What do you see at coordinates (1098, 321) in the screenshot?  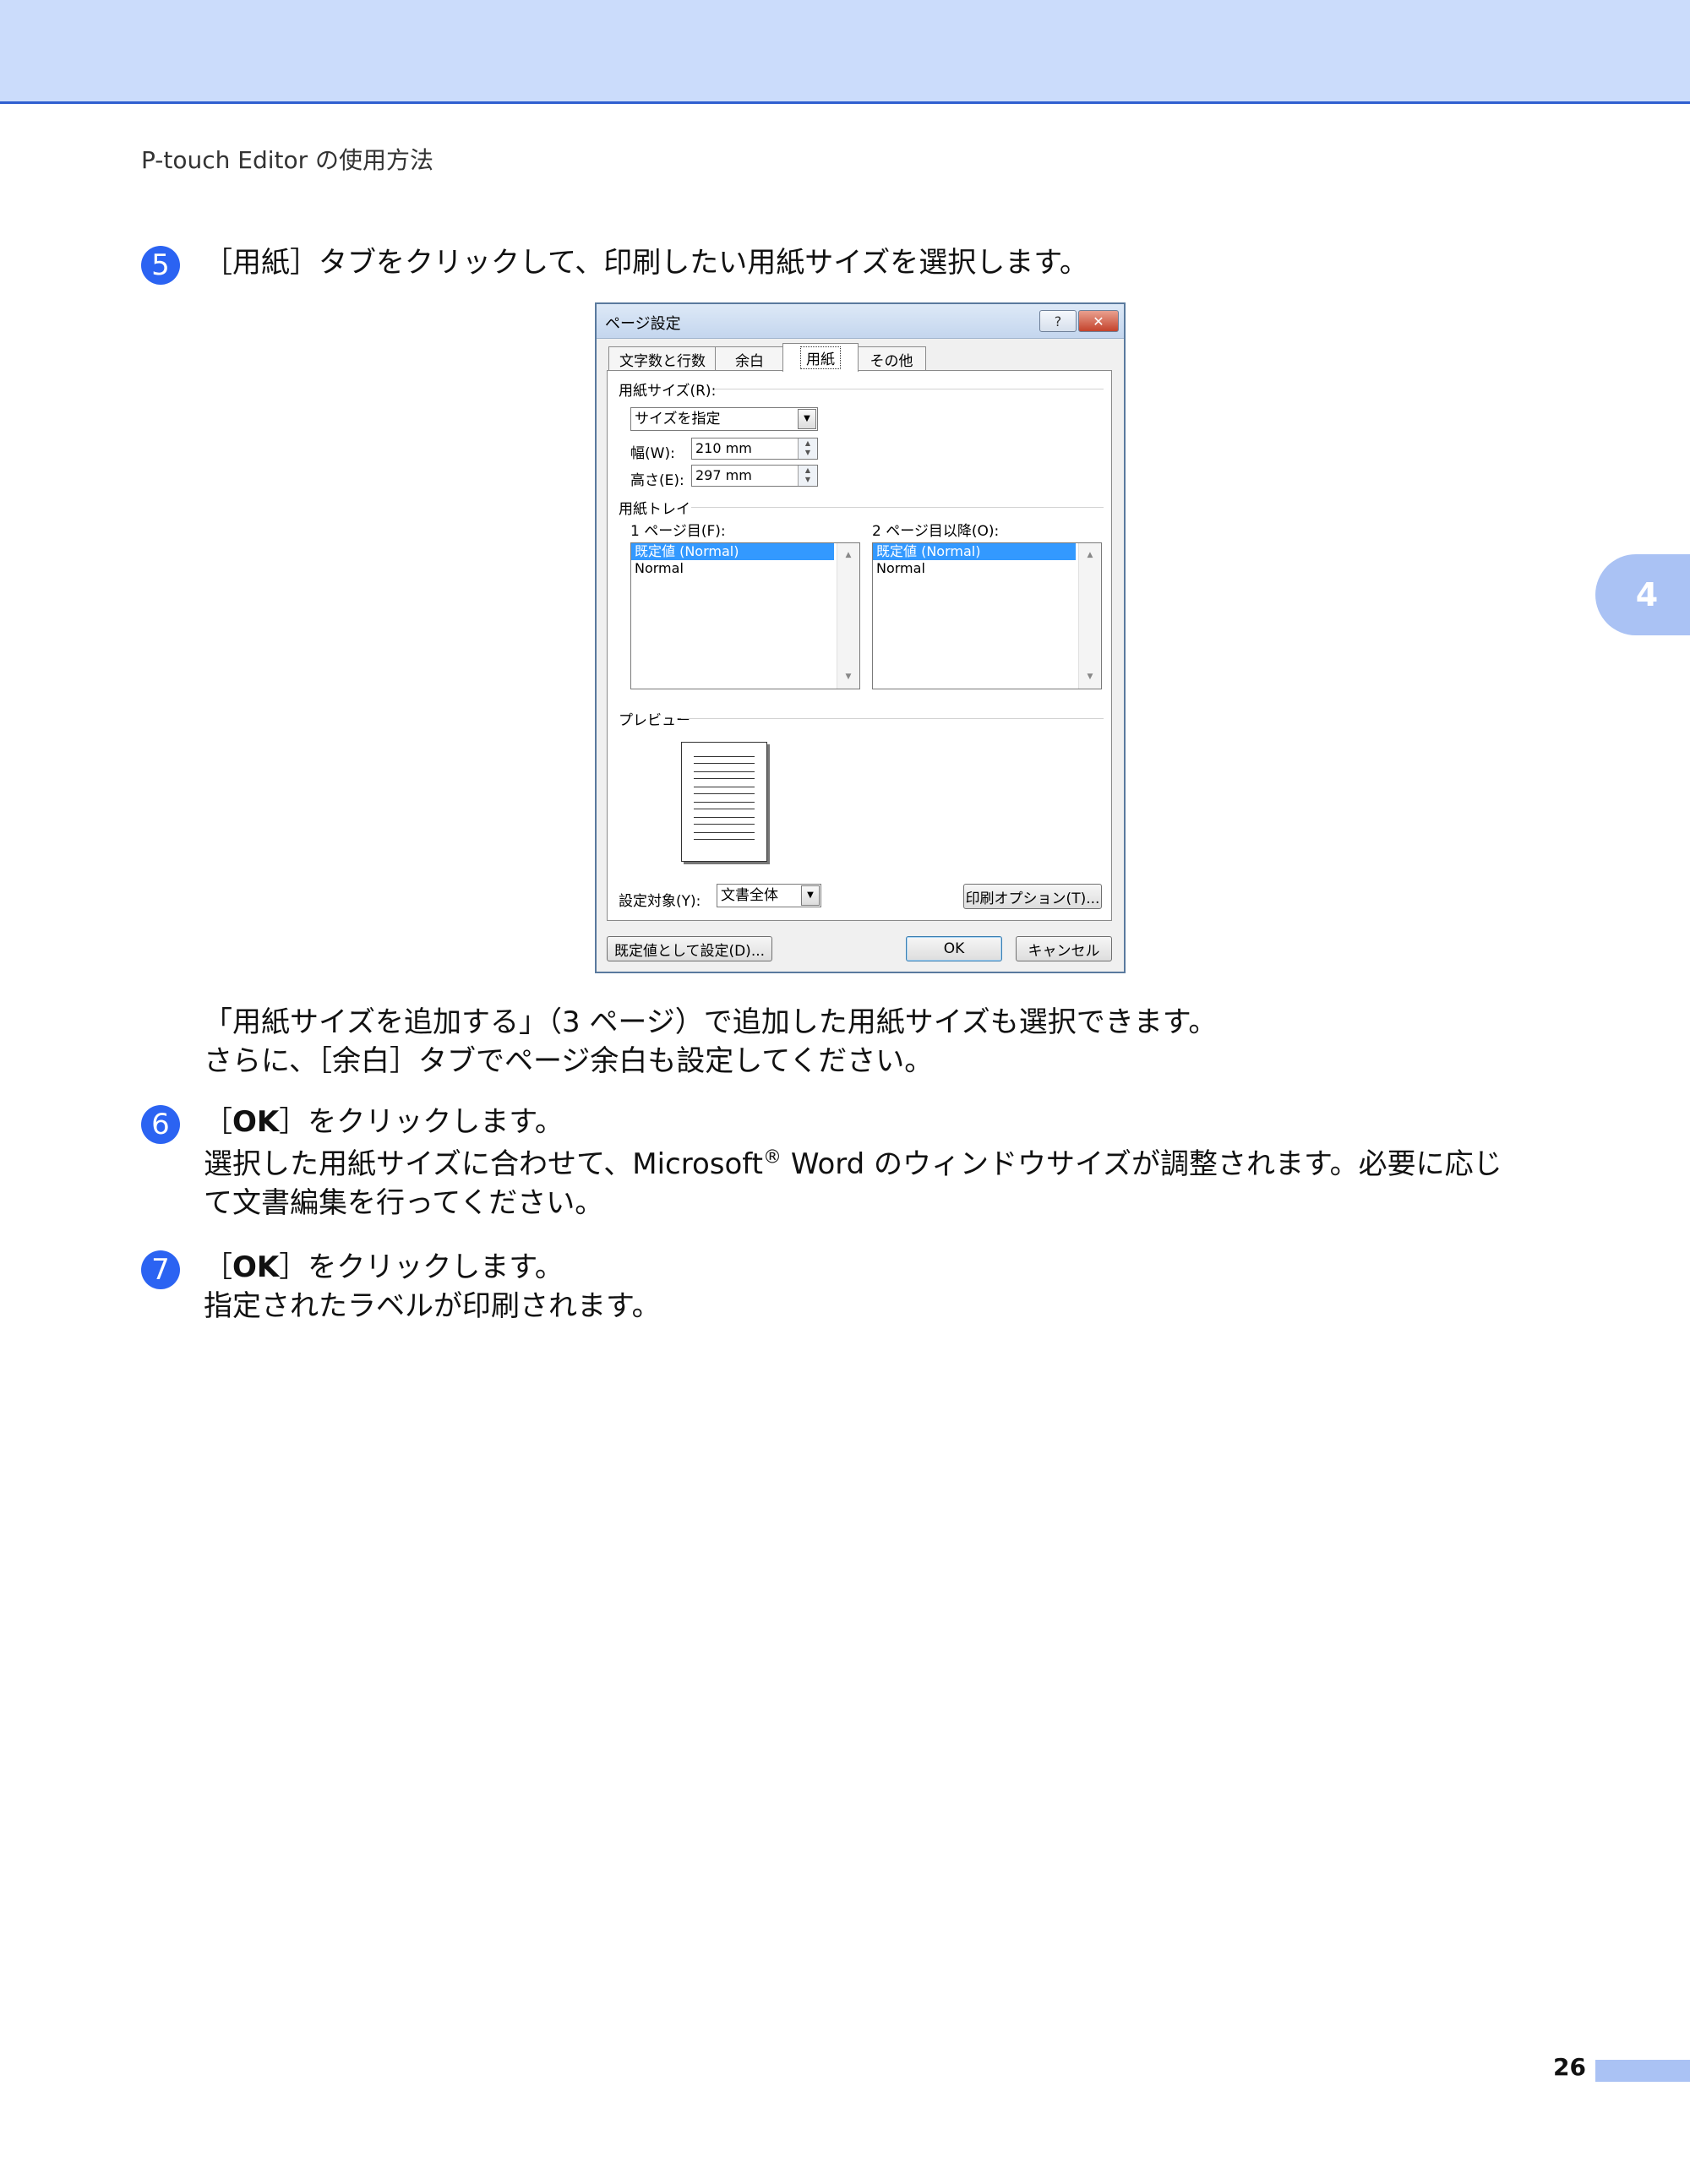 I see `close-button: ✕` at bounding box center [1098, 321].